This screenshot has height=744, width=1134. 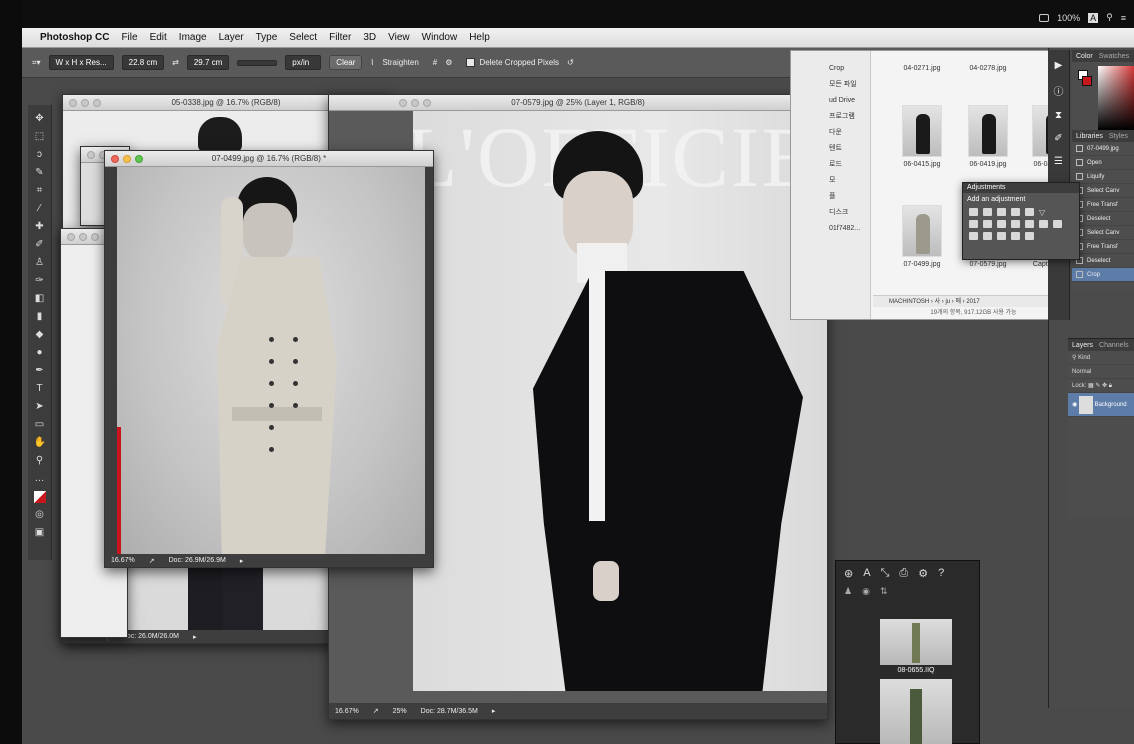 What do you see at coordinates (1058, 115) in the screenshot?
I see `history-icon: ⧗` at bounding box center [1058, 115].